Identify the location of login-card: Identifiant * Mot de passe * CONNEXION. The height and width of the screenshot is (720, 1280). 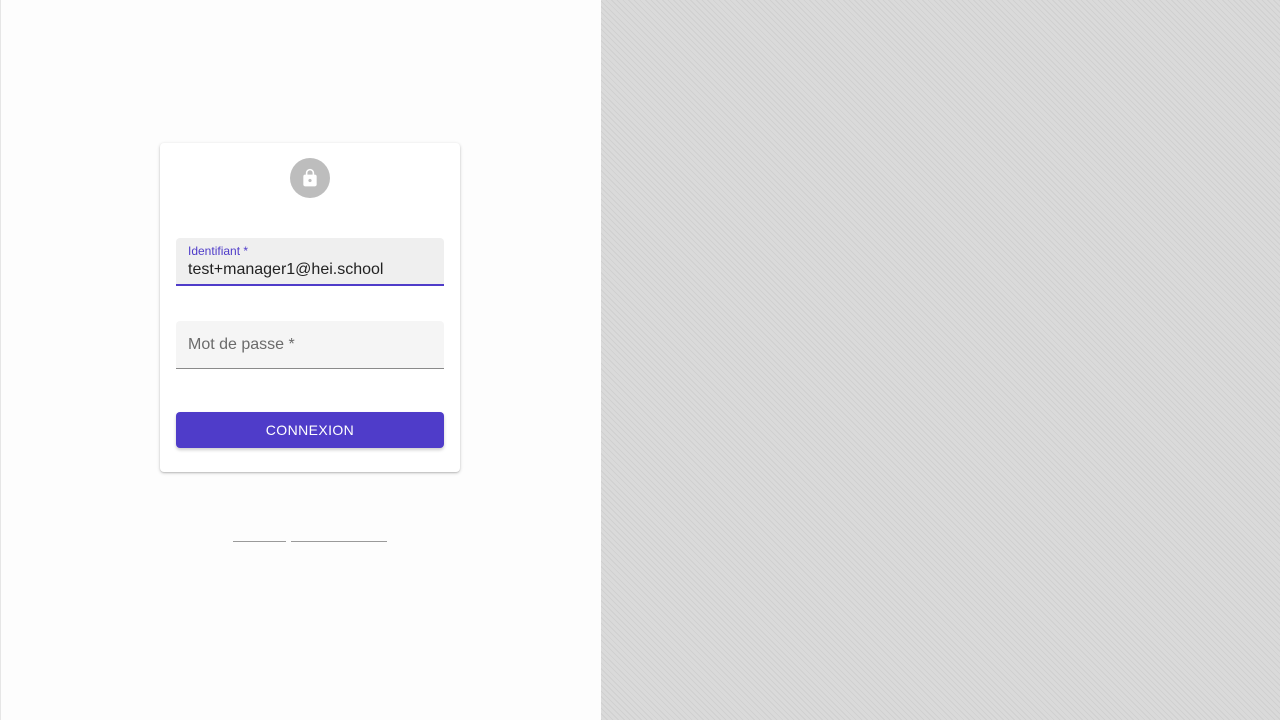
(310, 307).